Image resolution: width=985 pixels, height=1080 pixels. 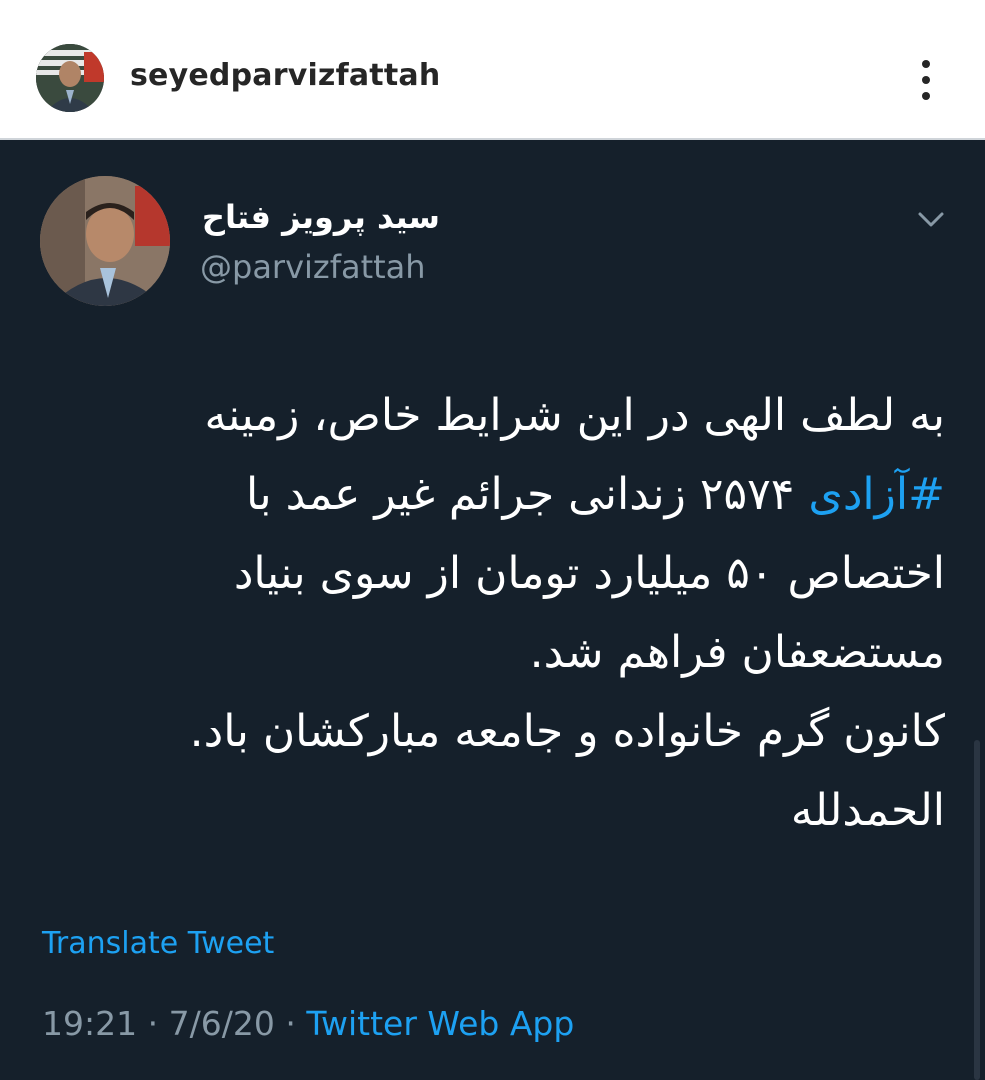 What do you see at coordinates (321, 217) in the screenshot?
I see `tweet-display-name: سید پرویز فتاح` at bounding box center [321, 217].